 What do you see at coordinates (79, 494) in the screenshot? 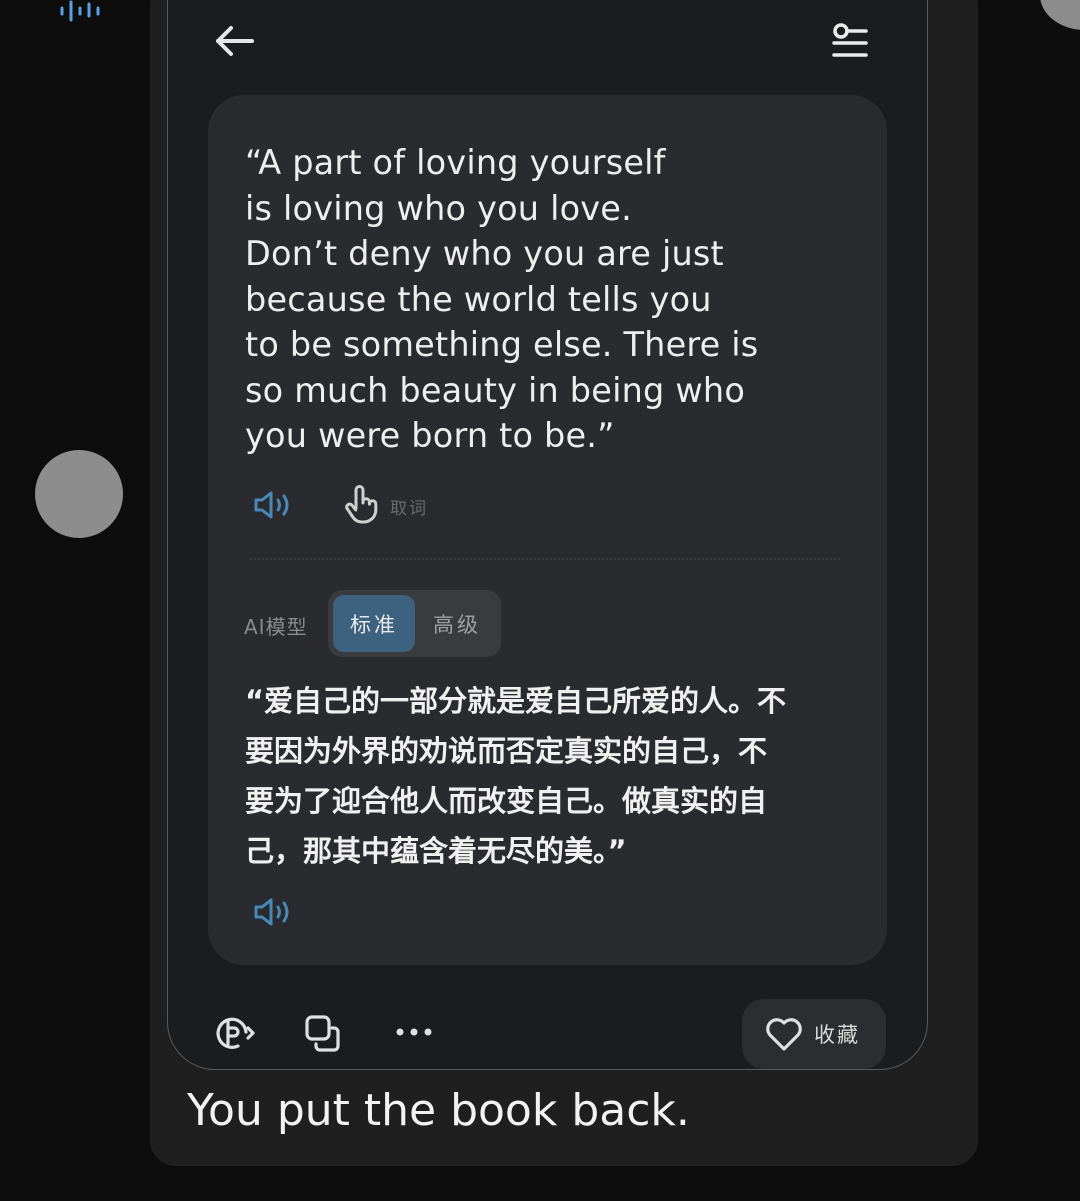
I see `floating-assistive-button` at bounding box center [79, 494].